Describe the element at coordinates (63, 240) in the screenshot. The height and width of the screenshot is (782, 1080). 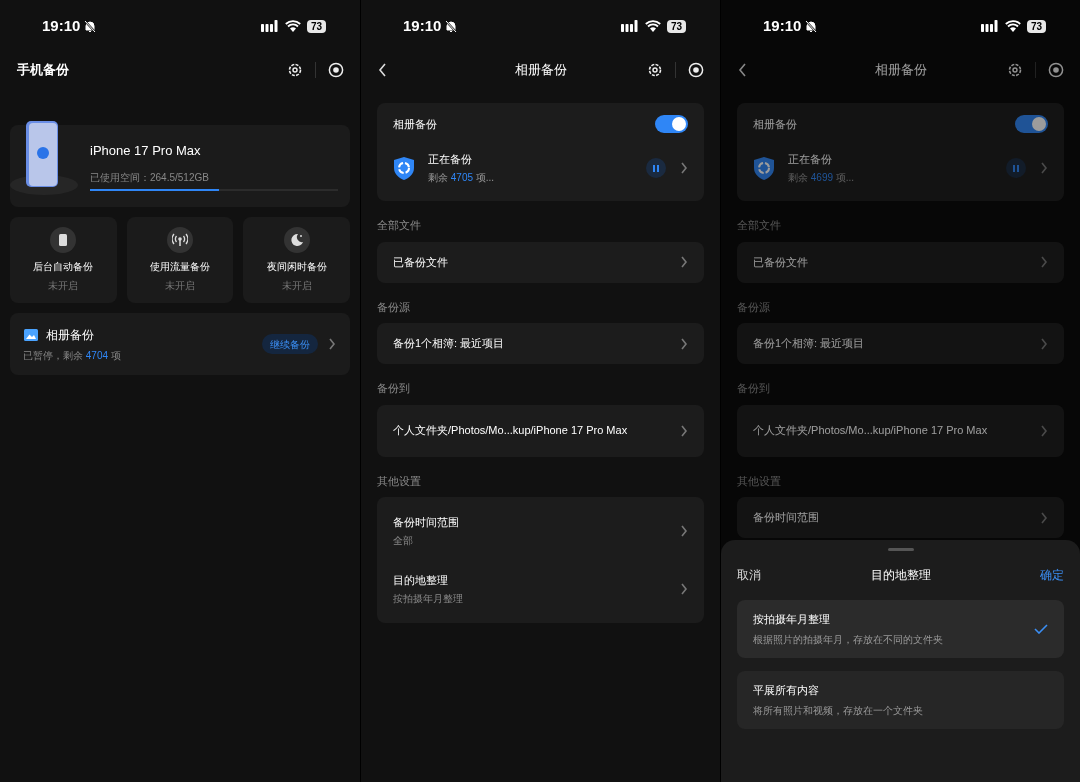
I see `phone-icon` at that location.